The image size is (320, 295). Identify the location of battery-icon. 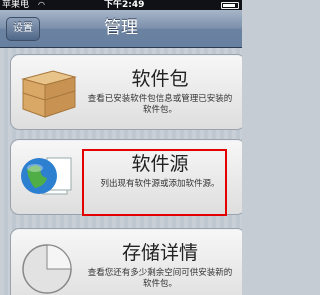
(230, 5).